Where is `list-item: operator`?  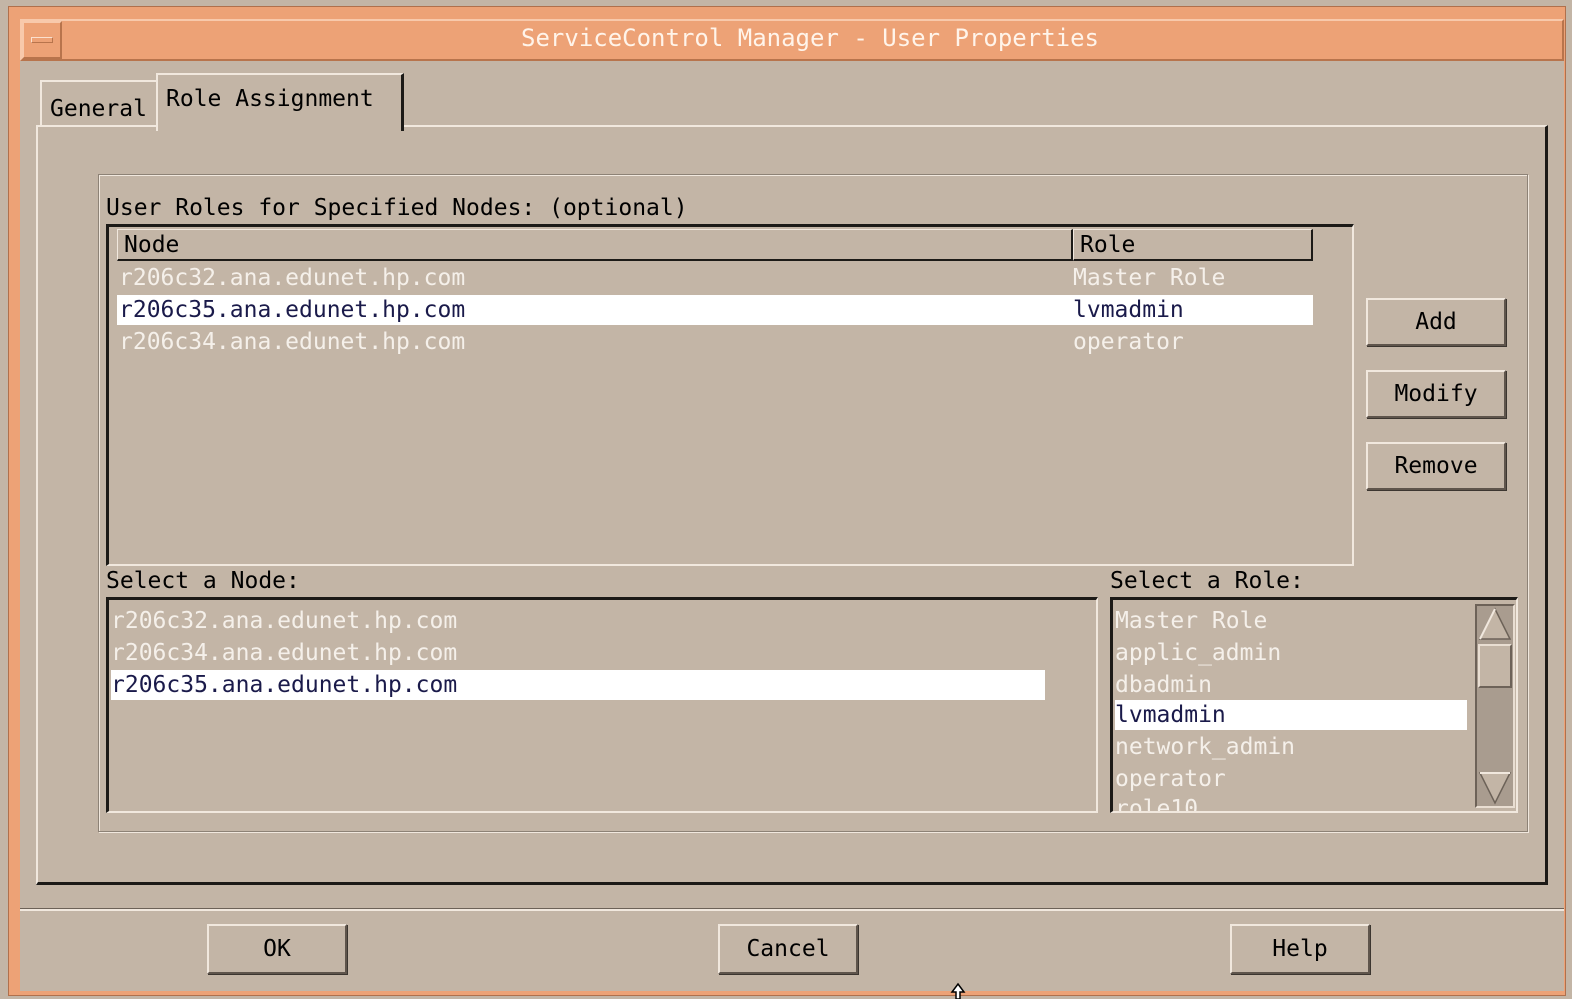 list-item: operator is located at coordinates (1291, 779).